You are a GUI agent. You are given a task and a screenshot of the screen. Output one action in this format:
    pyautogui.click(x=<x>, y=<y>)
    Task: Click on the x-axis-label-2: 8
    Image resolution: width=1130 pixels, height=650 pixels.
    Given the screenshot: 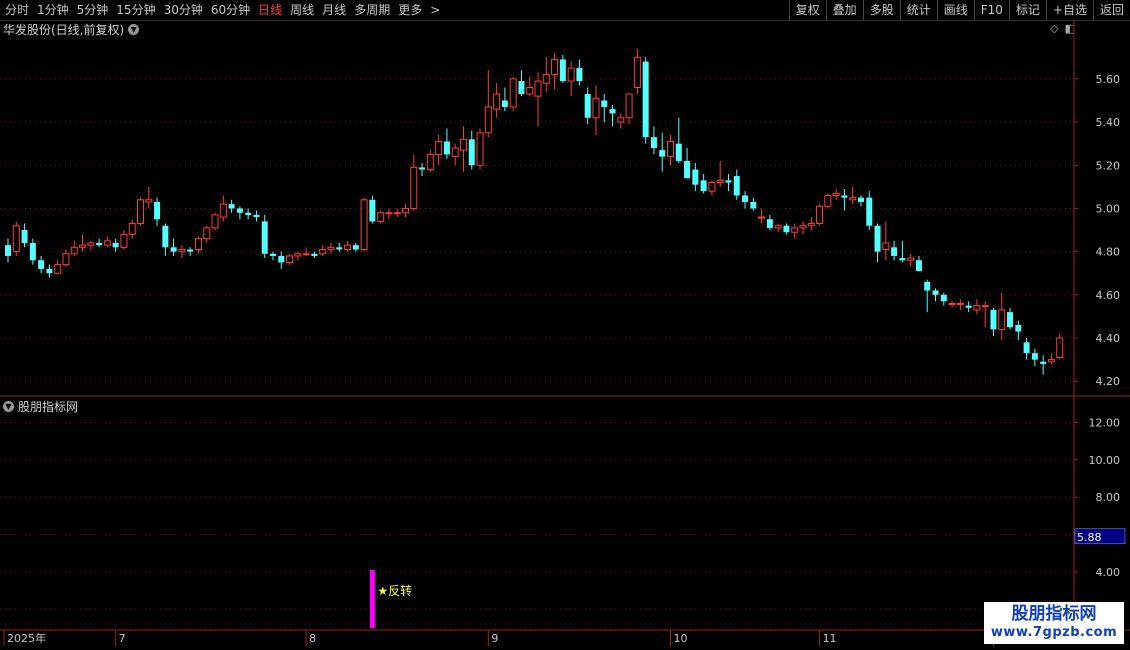 What is the action you would take?
    pyautogui.click(x=312, y=638)
    